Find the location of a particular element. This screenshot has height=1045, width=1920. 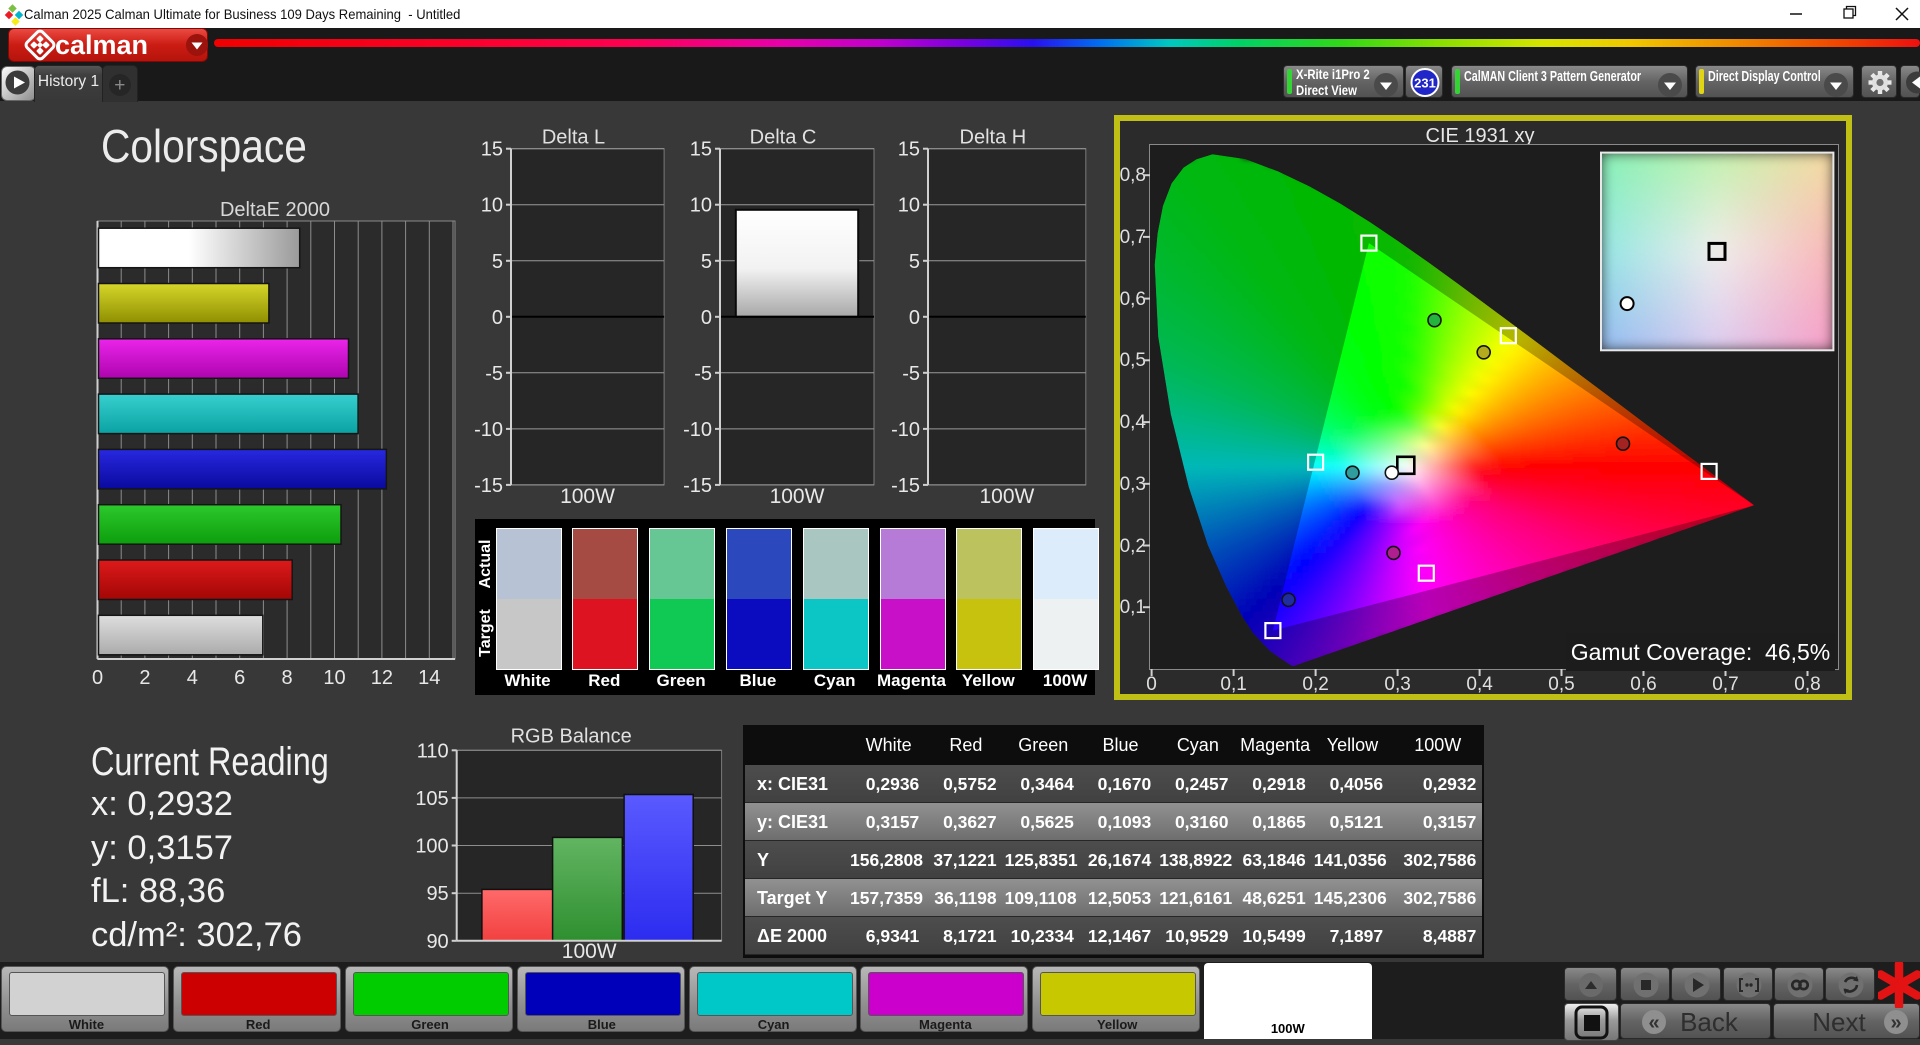

svg-text: Next is located at coordinates (1839, 1022).